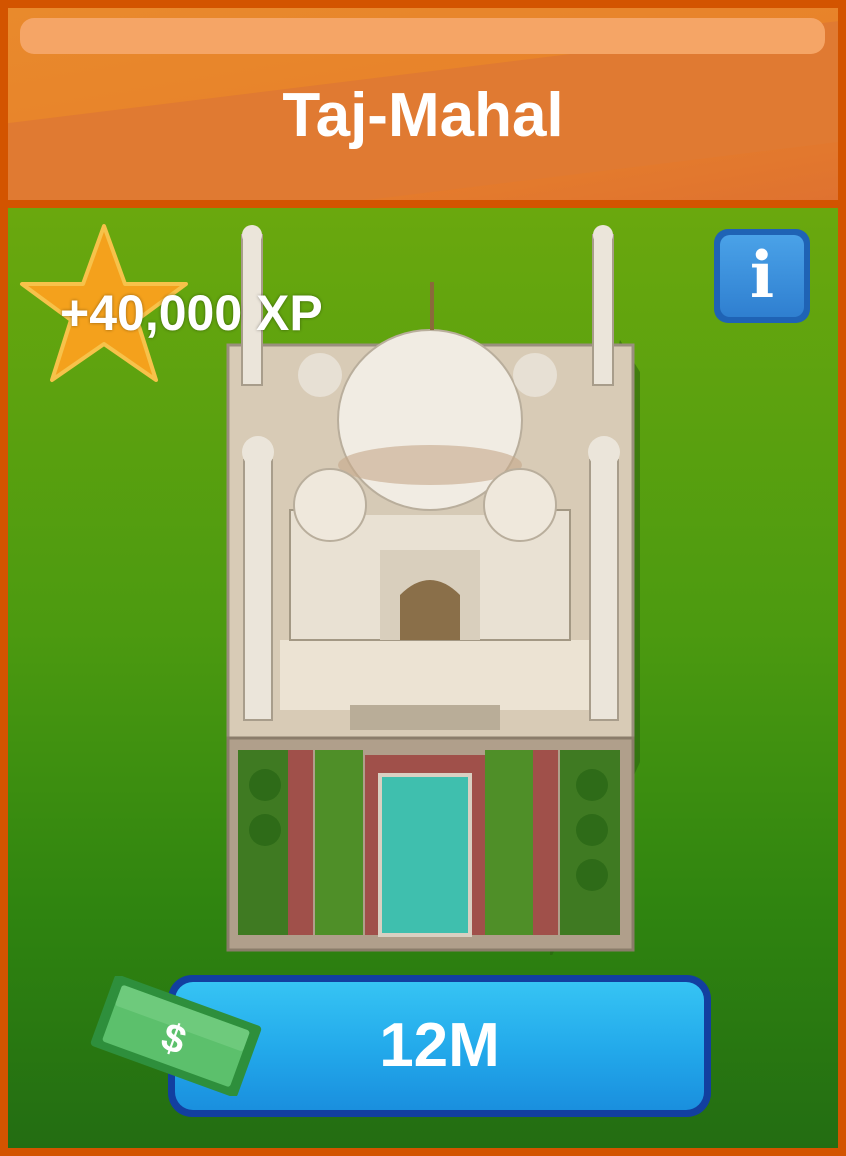  What do you see at coordinates (191, 313) in the screenshot?
I see `xp-reward-label: +40,000 XP` at bounding box center [191, 313].